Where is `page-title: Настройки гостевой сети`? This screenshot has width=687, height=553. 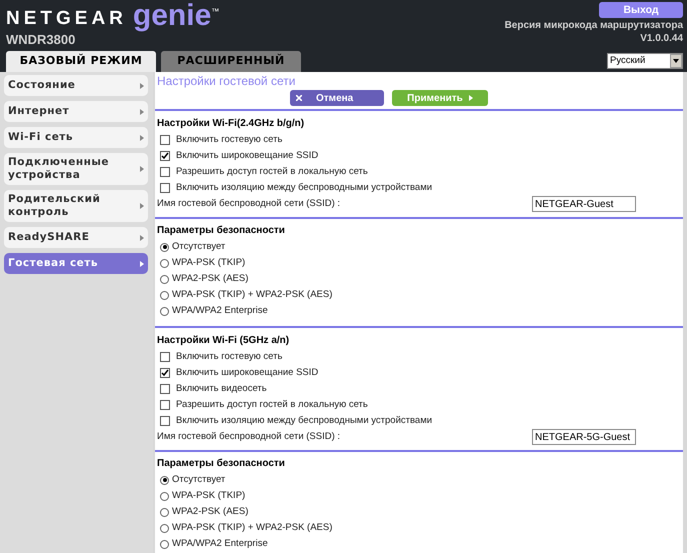
page-title: Настройки гостевой сети is located at coordinates (226, 81).